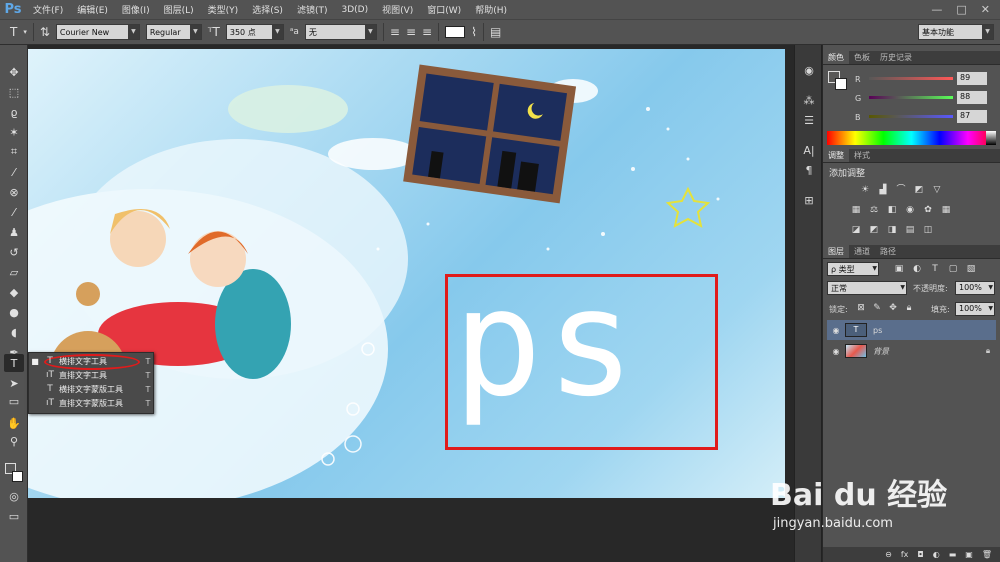 The width and height of the screenshot is (1000, 562). Describe the element at coordinates (14, 383) in the screenshot. I see `path-selection-tool-icon: ➤` at that location.